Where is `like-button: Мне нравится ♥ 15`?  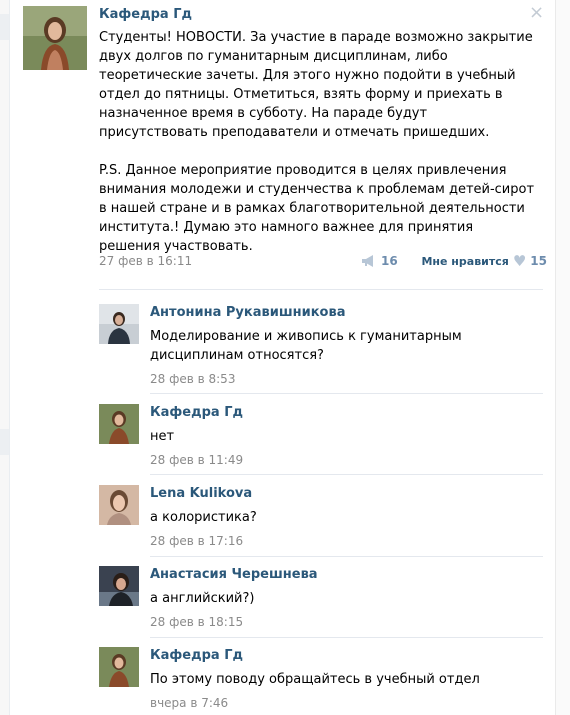
like-button: Мне нравится ♥ 15 is located at coordinates (484, 261).